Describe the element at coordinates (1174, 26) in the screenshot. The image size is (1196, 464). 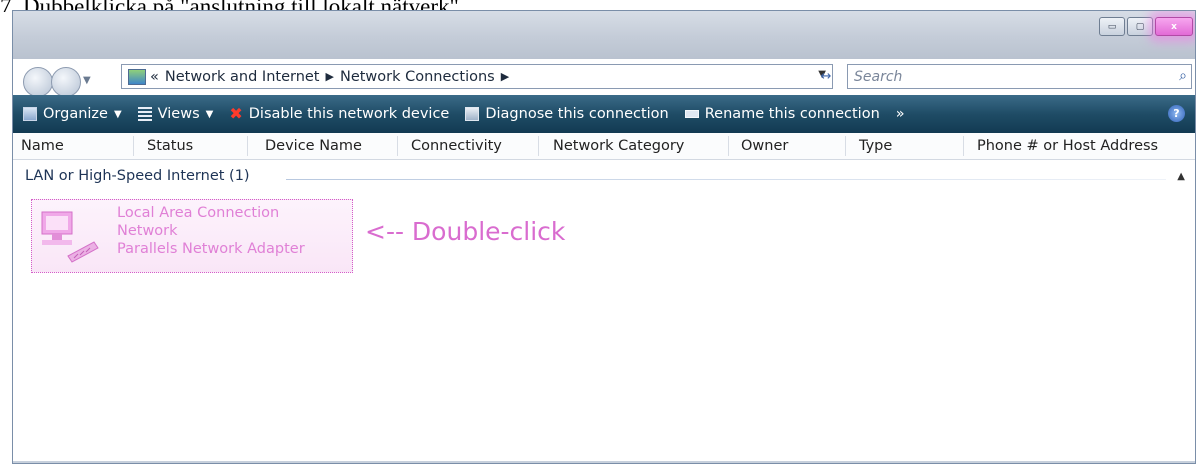
I see `close-button: x` at that location.